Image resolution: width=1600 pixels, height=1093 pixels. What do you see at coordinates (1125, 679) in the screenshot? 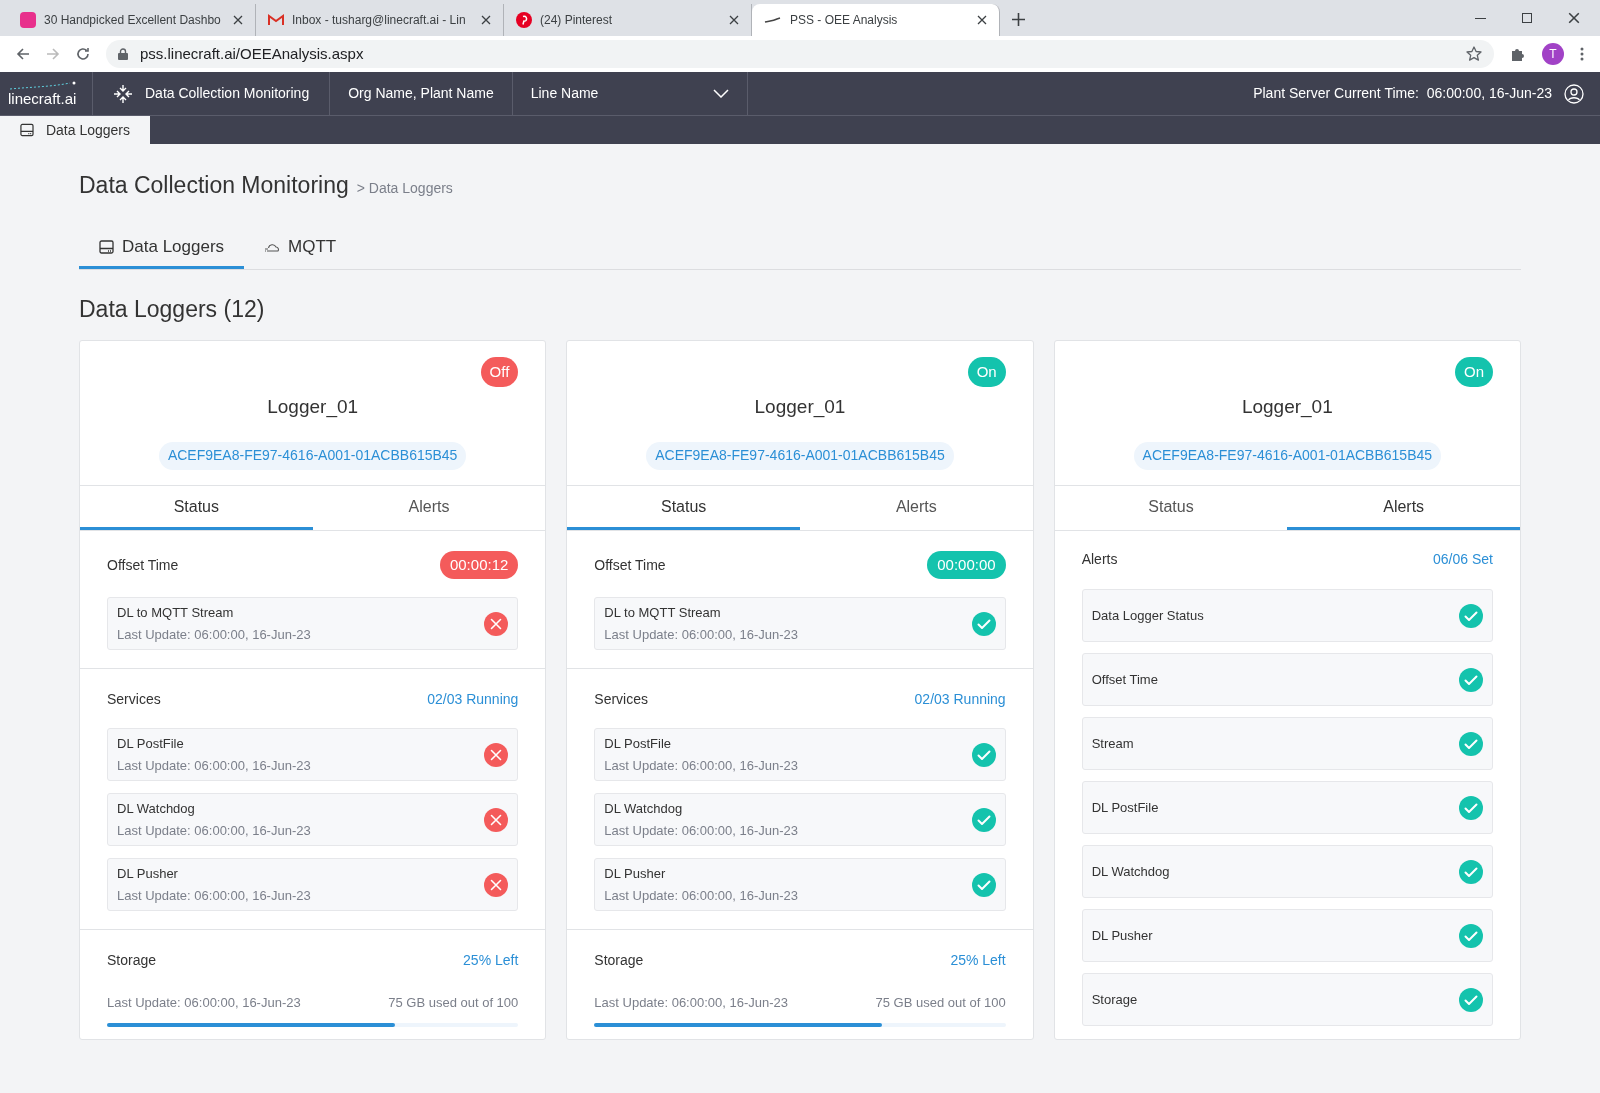
I see `row-title: Offset Time` at bounding box center [1125, 679].